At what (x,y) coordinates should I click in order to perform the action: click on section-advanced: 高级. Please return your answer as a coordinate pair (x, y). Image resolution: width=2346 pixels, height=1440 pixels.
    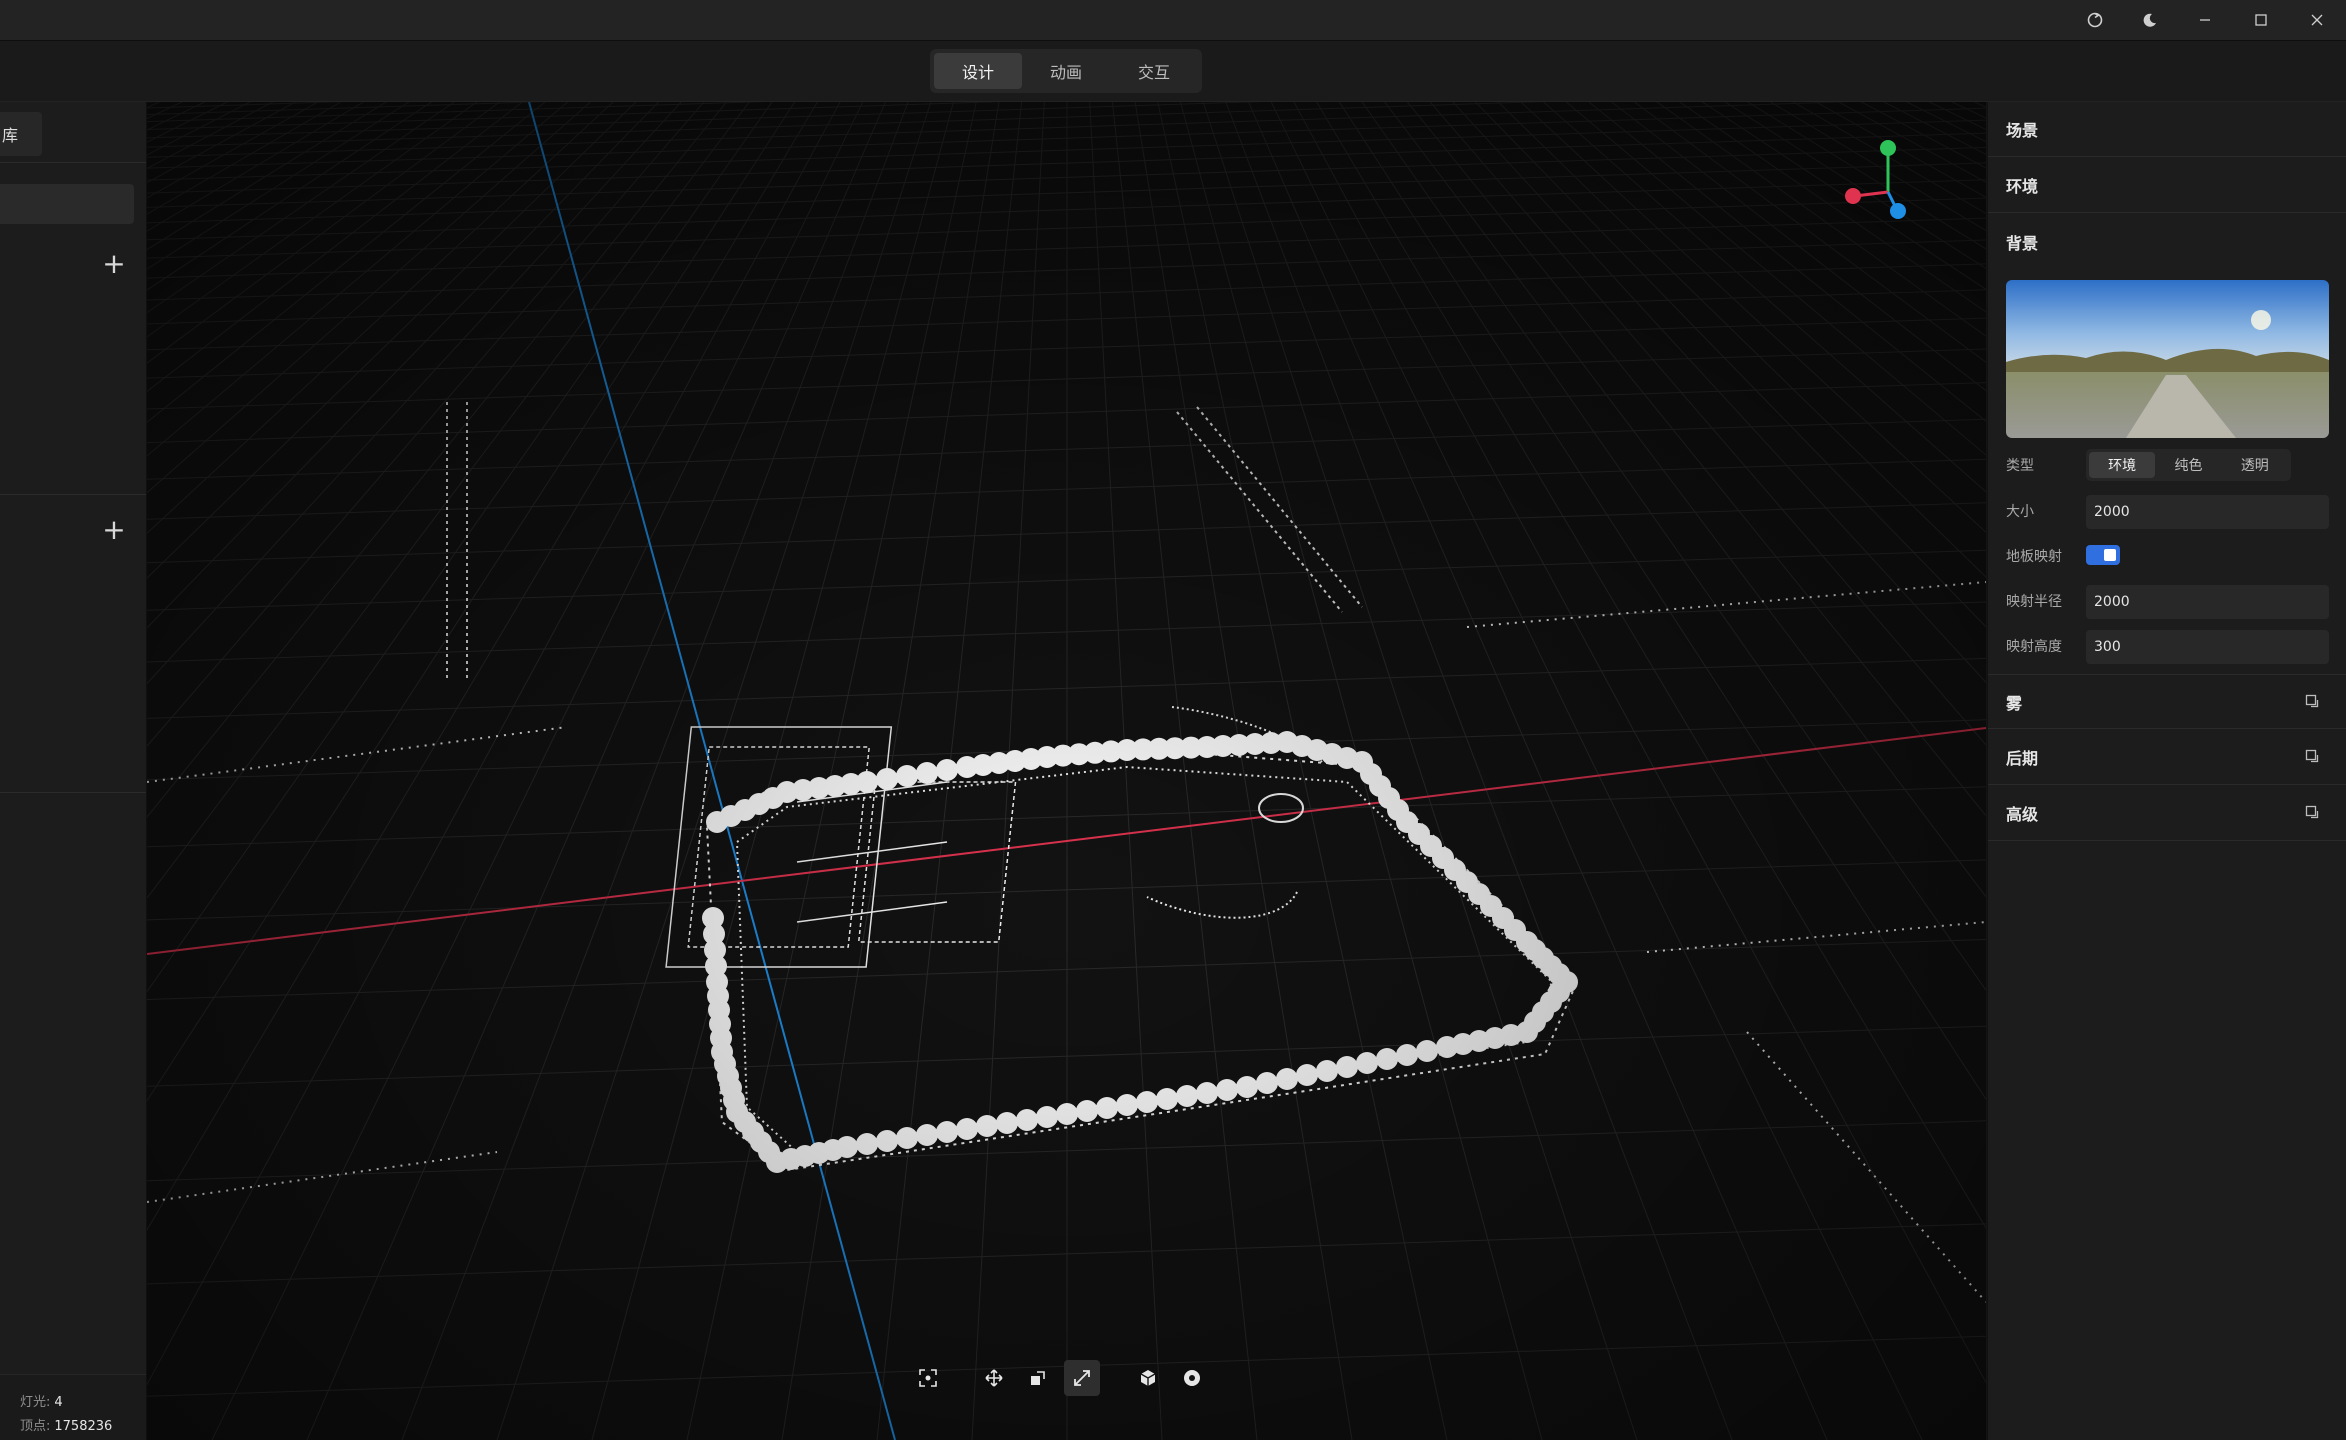
    Looking at the image, I should click on (2167, 813).